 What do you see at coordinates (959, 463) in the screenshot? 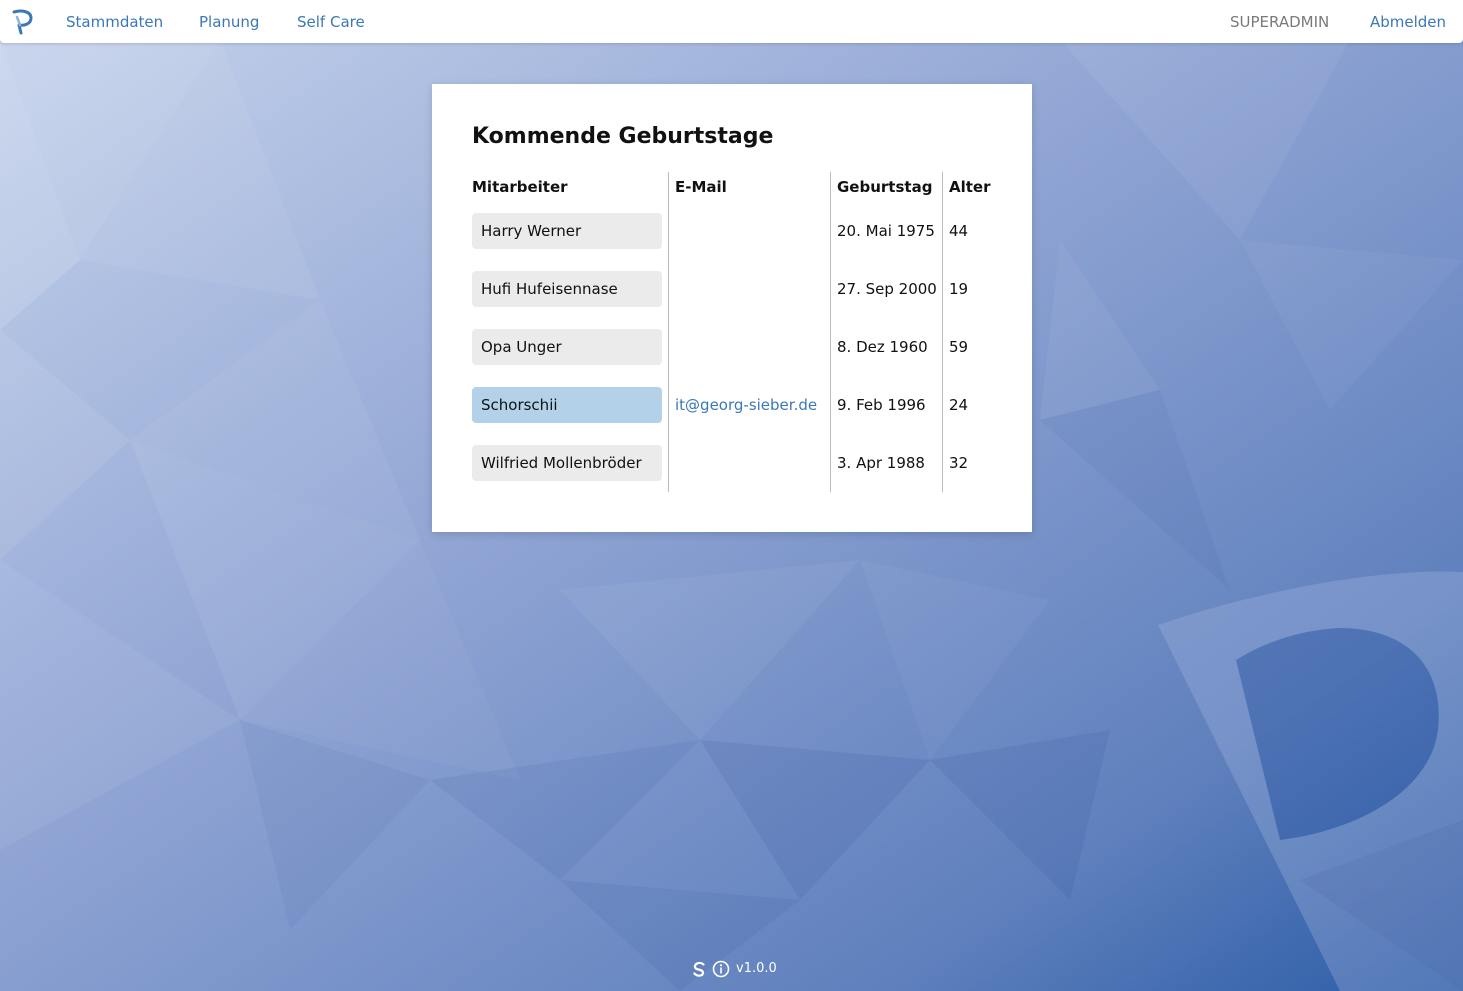
I see `age-cell: 32` at bounding box center [959, 463].